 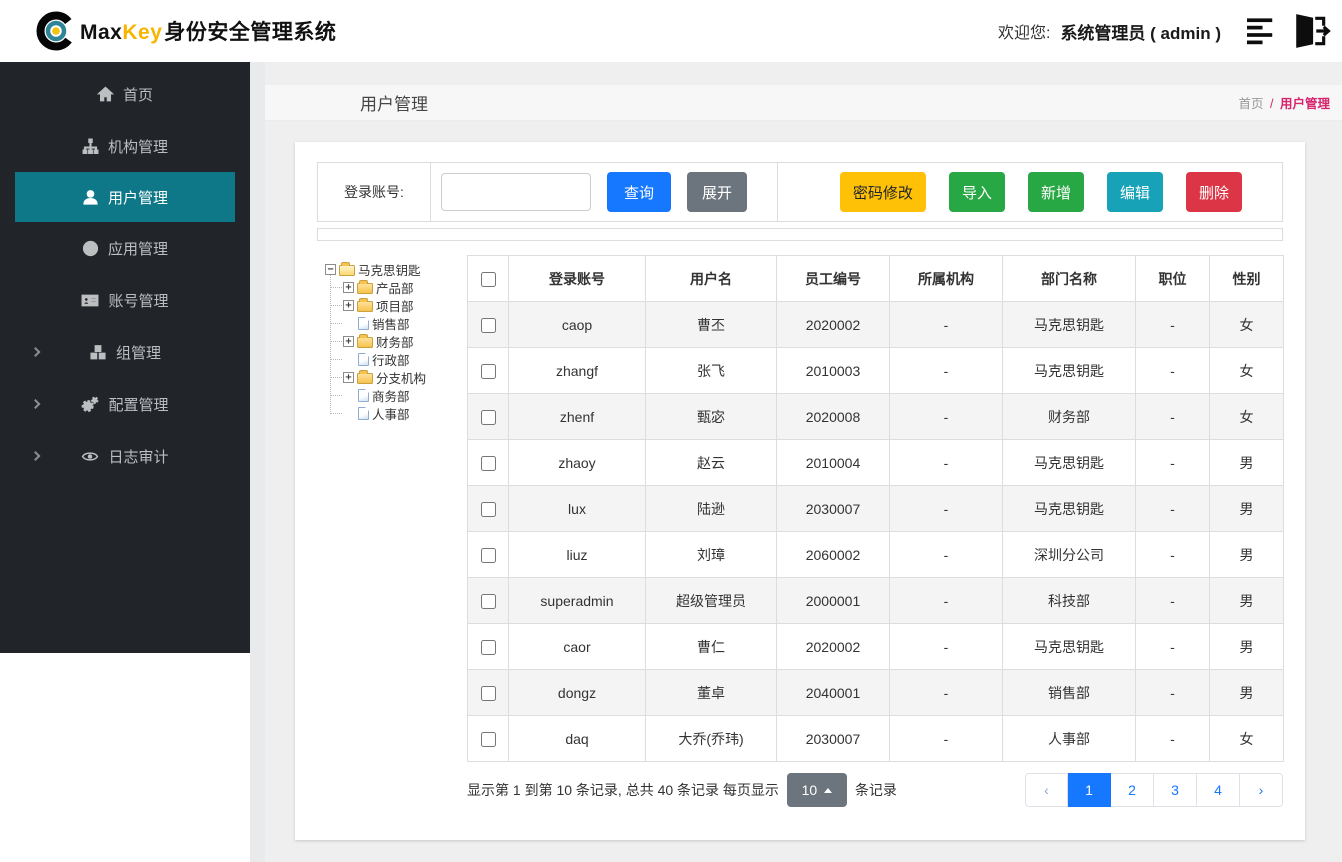 What do you see at coordinates (816, 790) in the screenshot?
I see `page-size-select: 10` at bounding box center [816, 790].